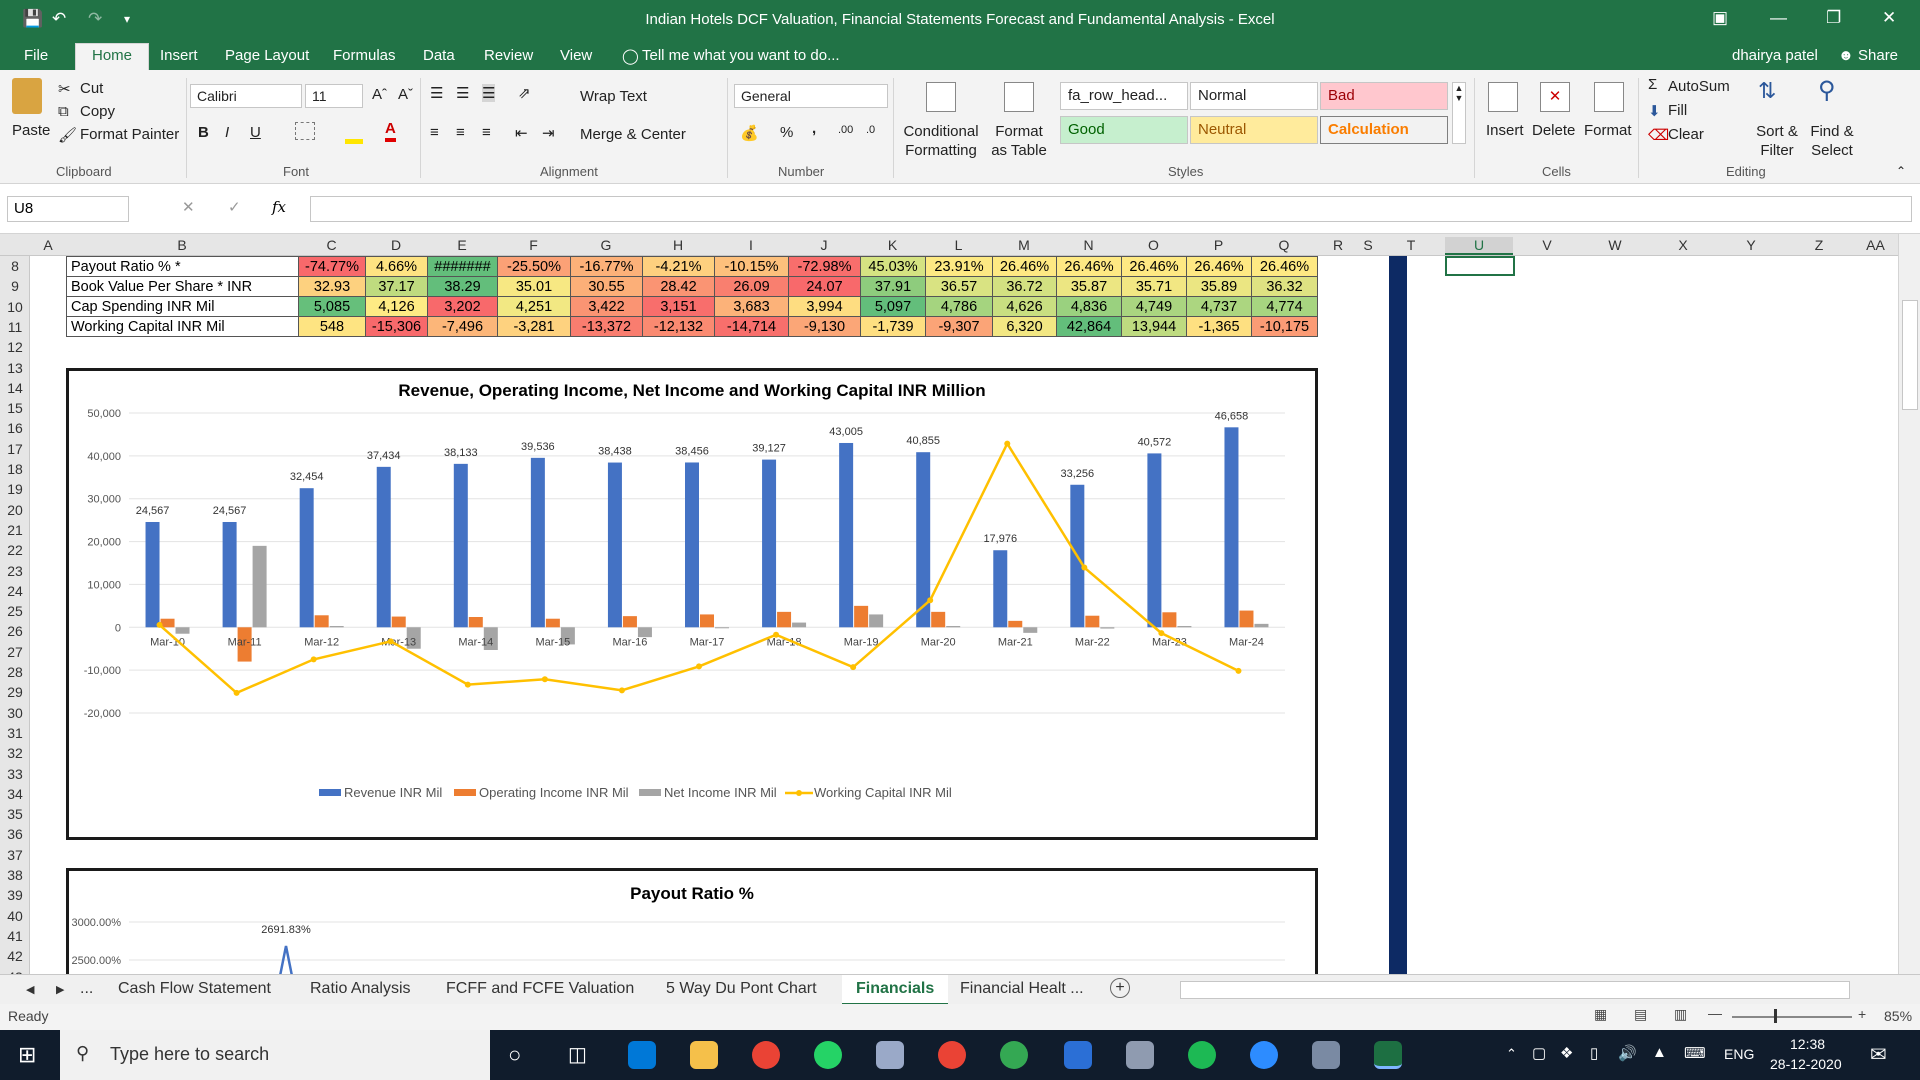 The image size is (1920, 1080). What do you see at coordinates (958, 245) in the screenshot?
I see `col-header: L` at bounding box center [958, 245].